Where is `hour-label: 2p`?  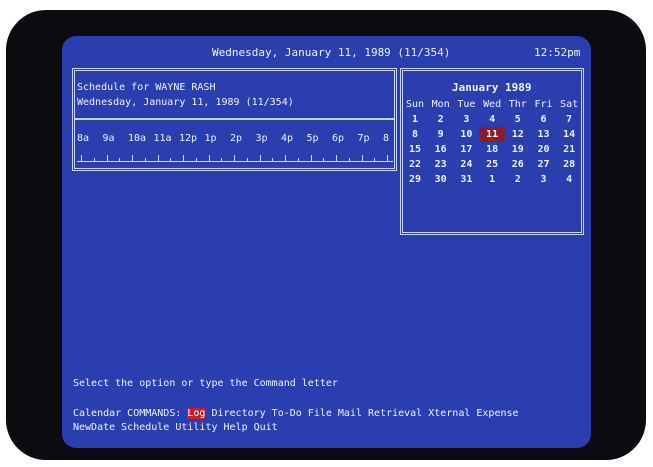
hour-label: 2p is located at coordinates (236, 138).